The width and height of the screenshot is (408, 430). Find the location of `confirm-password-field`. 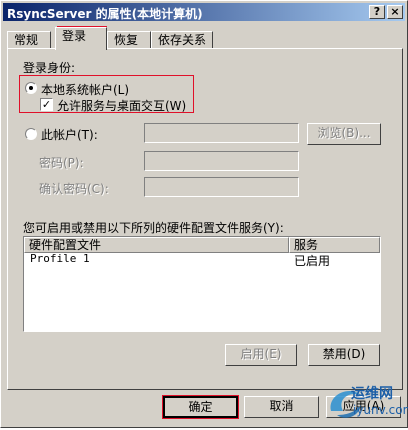

confirm-password-field is located at coordinates (221, 187).